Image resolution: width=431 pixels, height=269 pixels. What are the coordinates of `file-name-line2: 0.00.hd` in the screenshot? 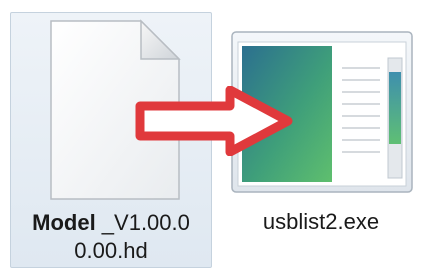 It's located at (111, 250).